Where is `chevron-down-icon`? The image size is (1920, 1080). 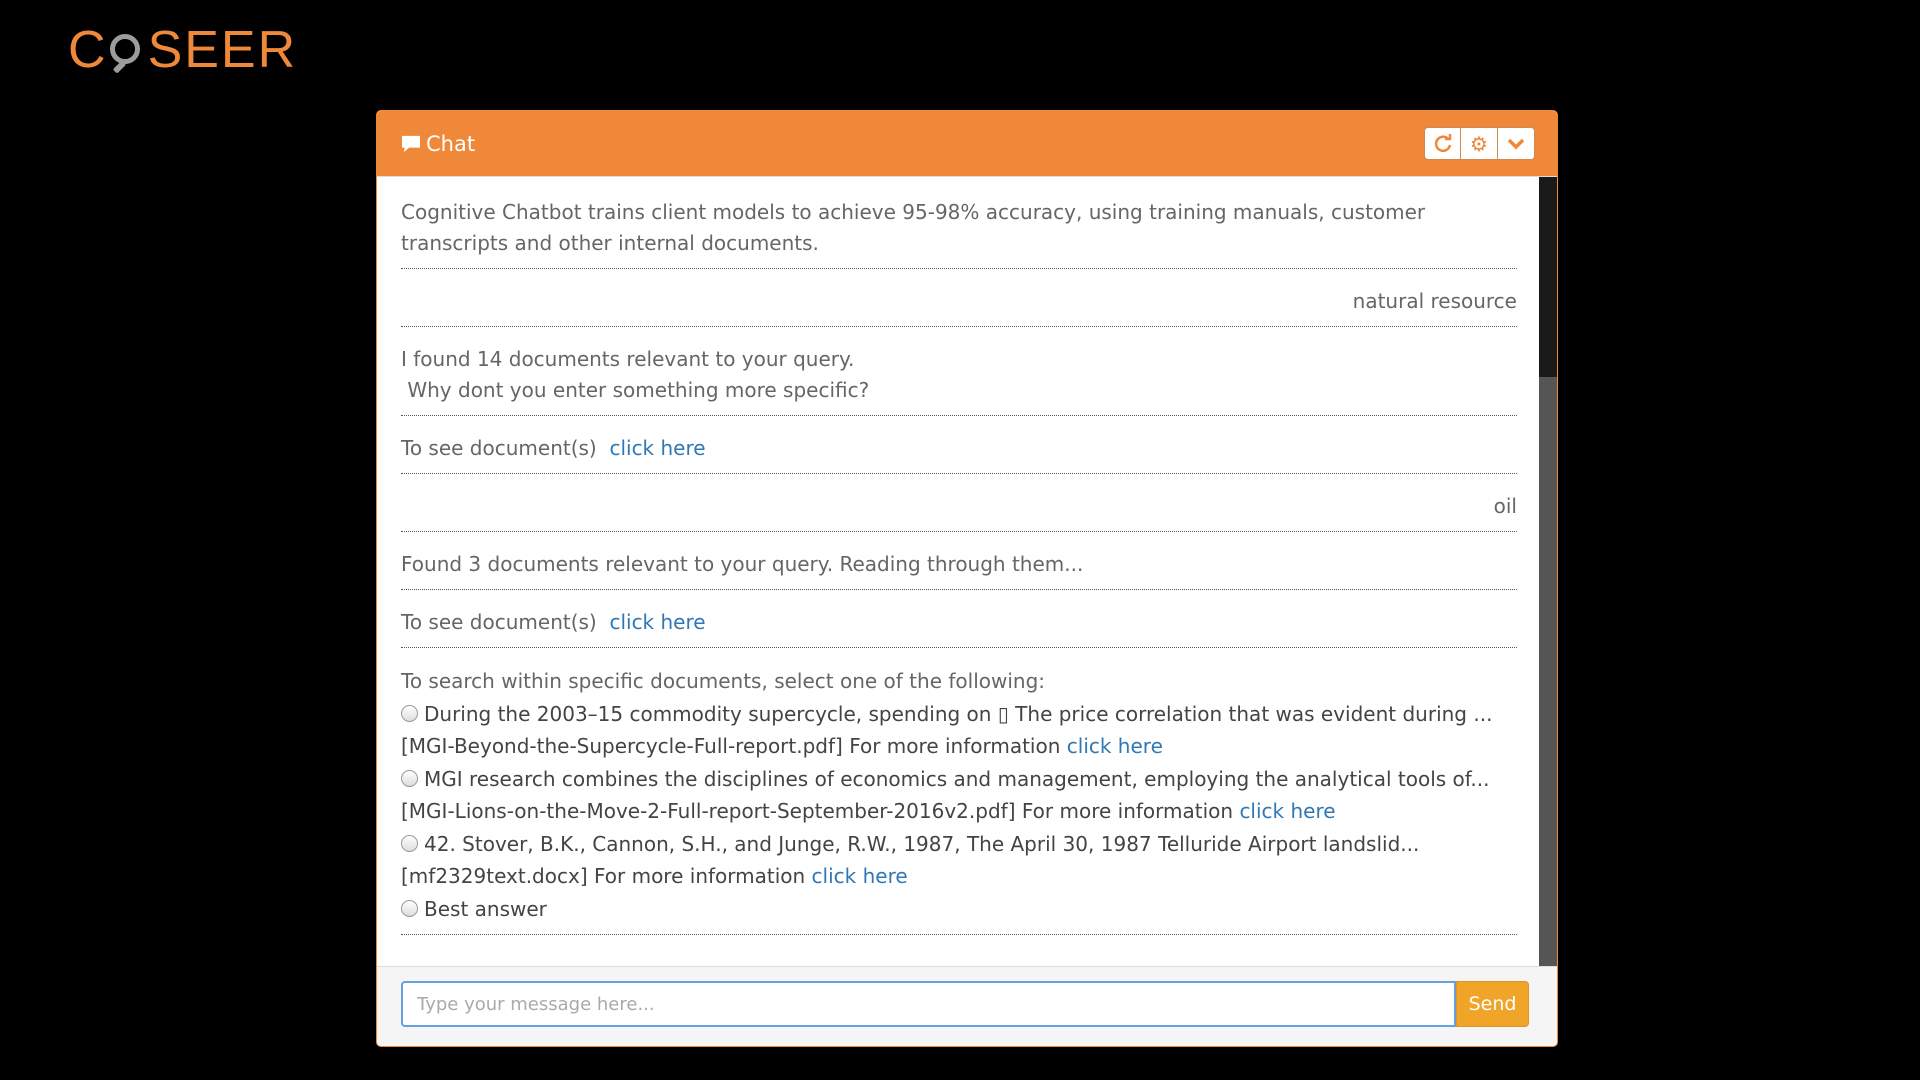 chevron-down-icon is located at coordinates (1516, 143).